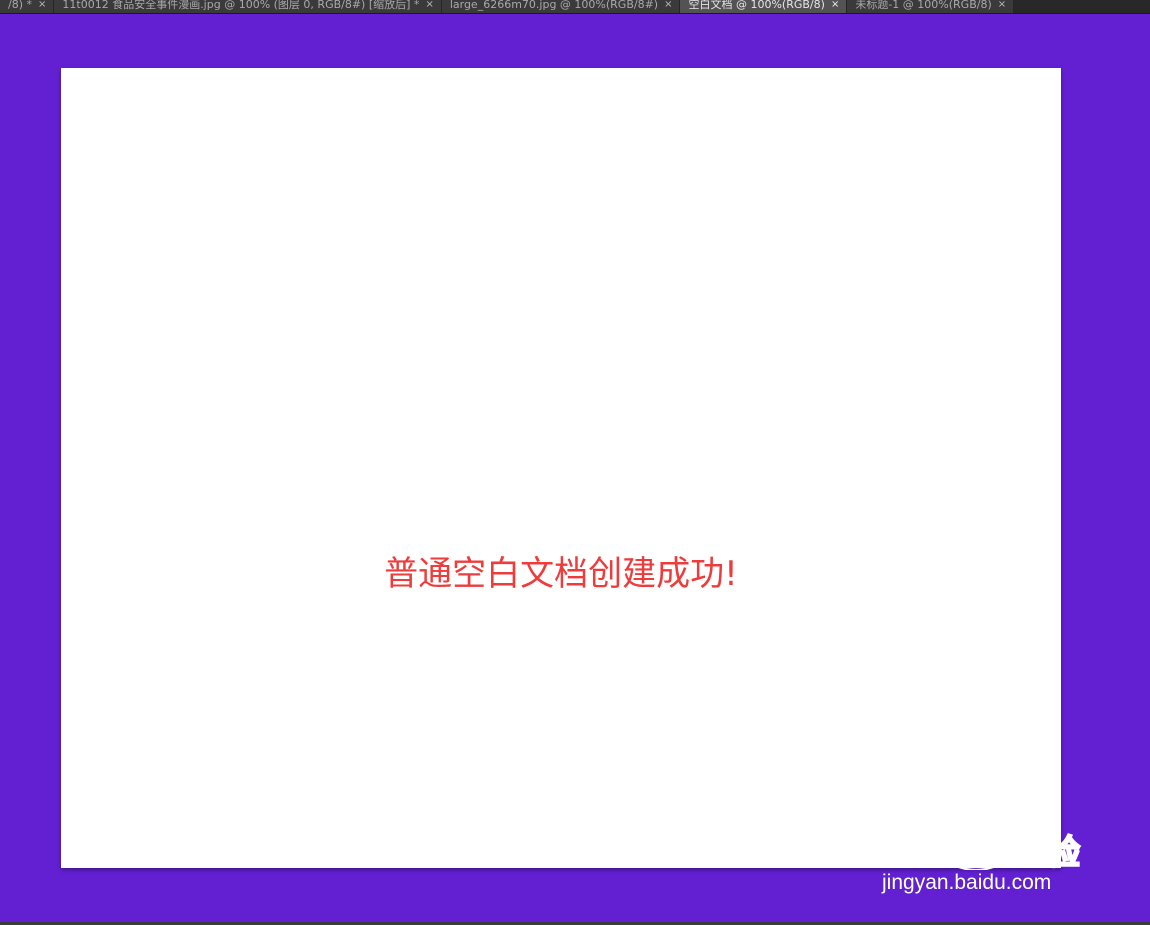 Image resolution: width=1150 pixels, height=925 pixels. I want to click on tab-label: 未标题-1 @ 100%(RGB/8), so click(923, 5).